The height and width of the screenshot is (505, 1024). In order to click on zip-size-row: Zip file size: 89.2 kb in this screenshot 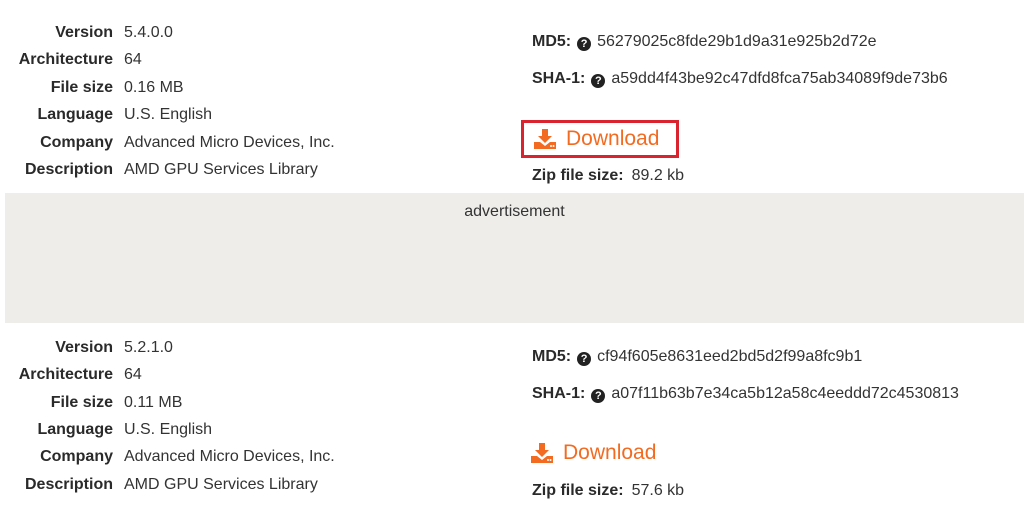, I will do `click(608, 176)`.